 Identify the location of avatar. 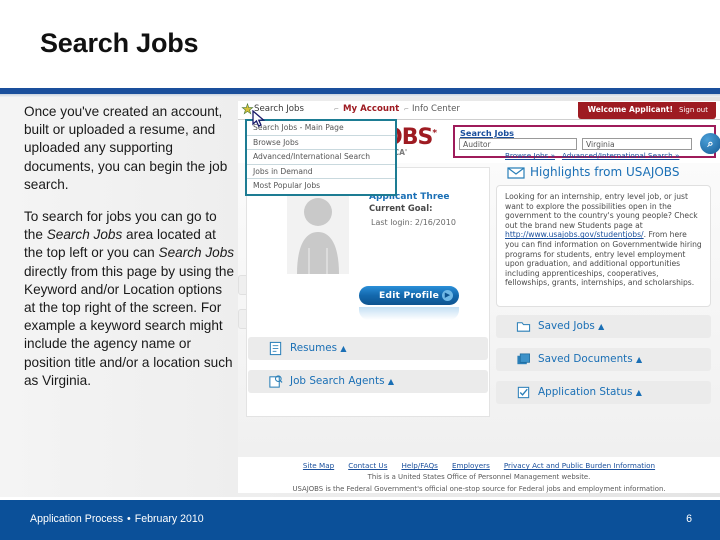
(318, 231).